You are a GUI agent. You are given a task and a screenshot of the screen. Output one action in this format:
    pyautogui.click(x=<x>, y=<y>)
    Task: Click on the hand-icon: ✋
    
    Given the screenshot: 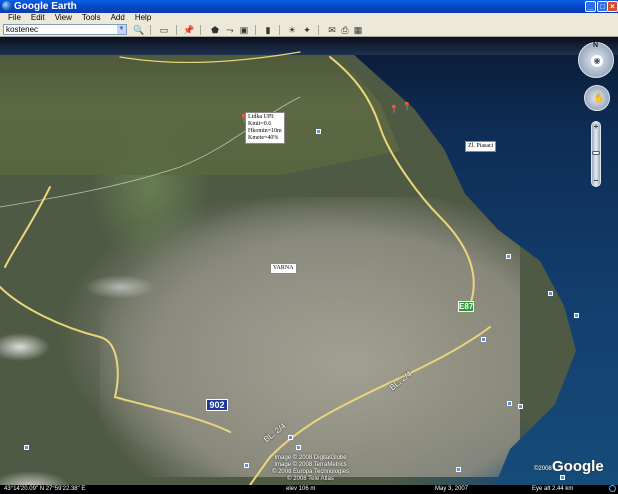 What is the action you would take?
    pyautogui.click(x=598, y=98)
    